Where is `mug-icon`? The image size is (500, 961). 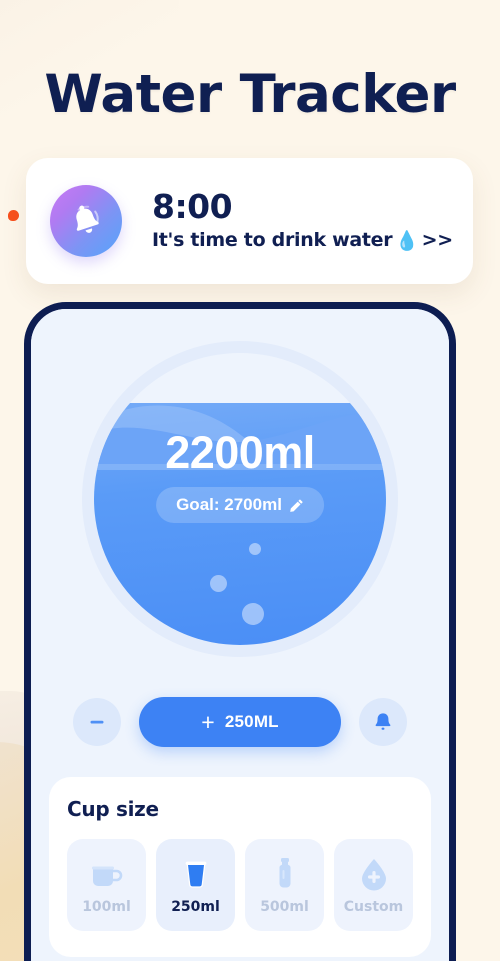
mug-icon is located at coordinates (107, 873).